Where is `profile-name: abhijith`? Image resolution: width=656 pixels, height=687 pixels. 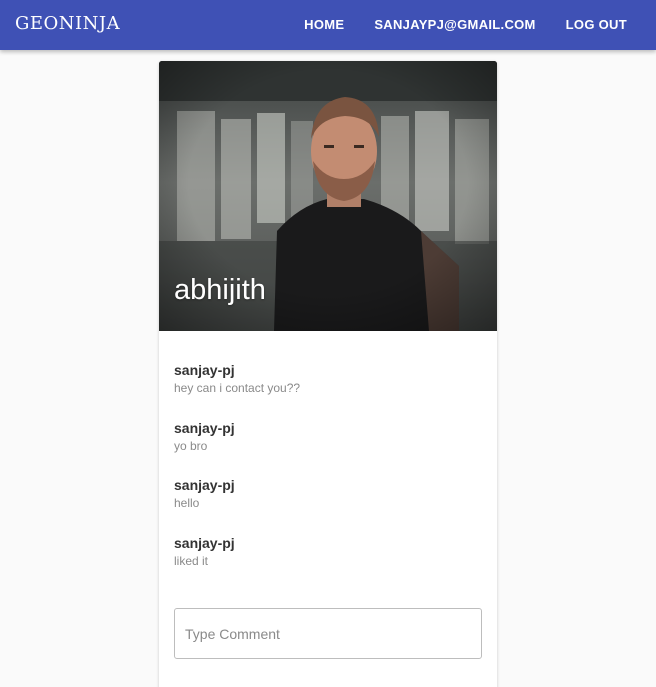 profile-name: abhijith is located at coordinates (220, 290).